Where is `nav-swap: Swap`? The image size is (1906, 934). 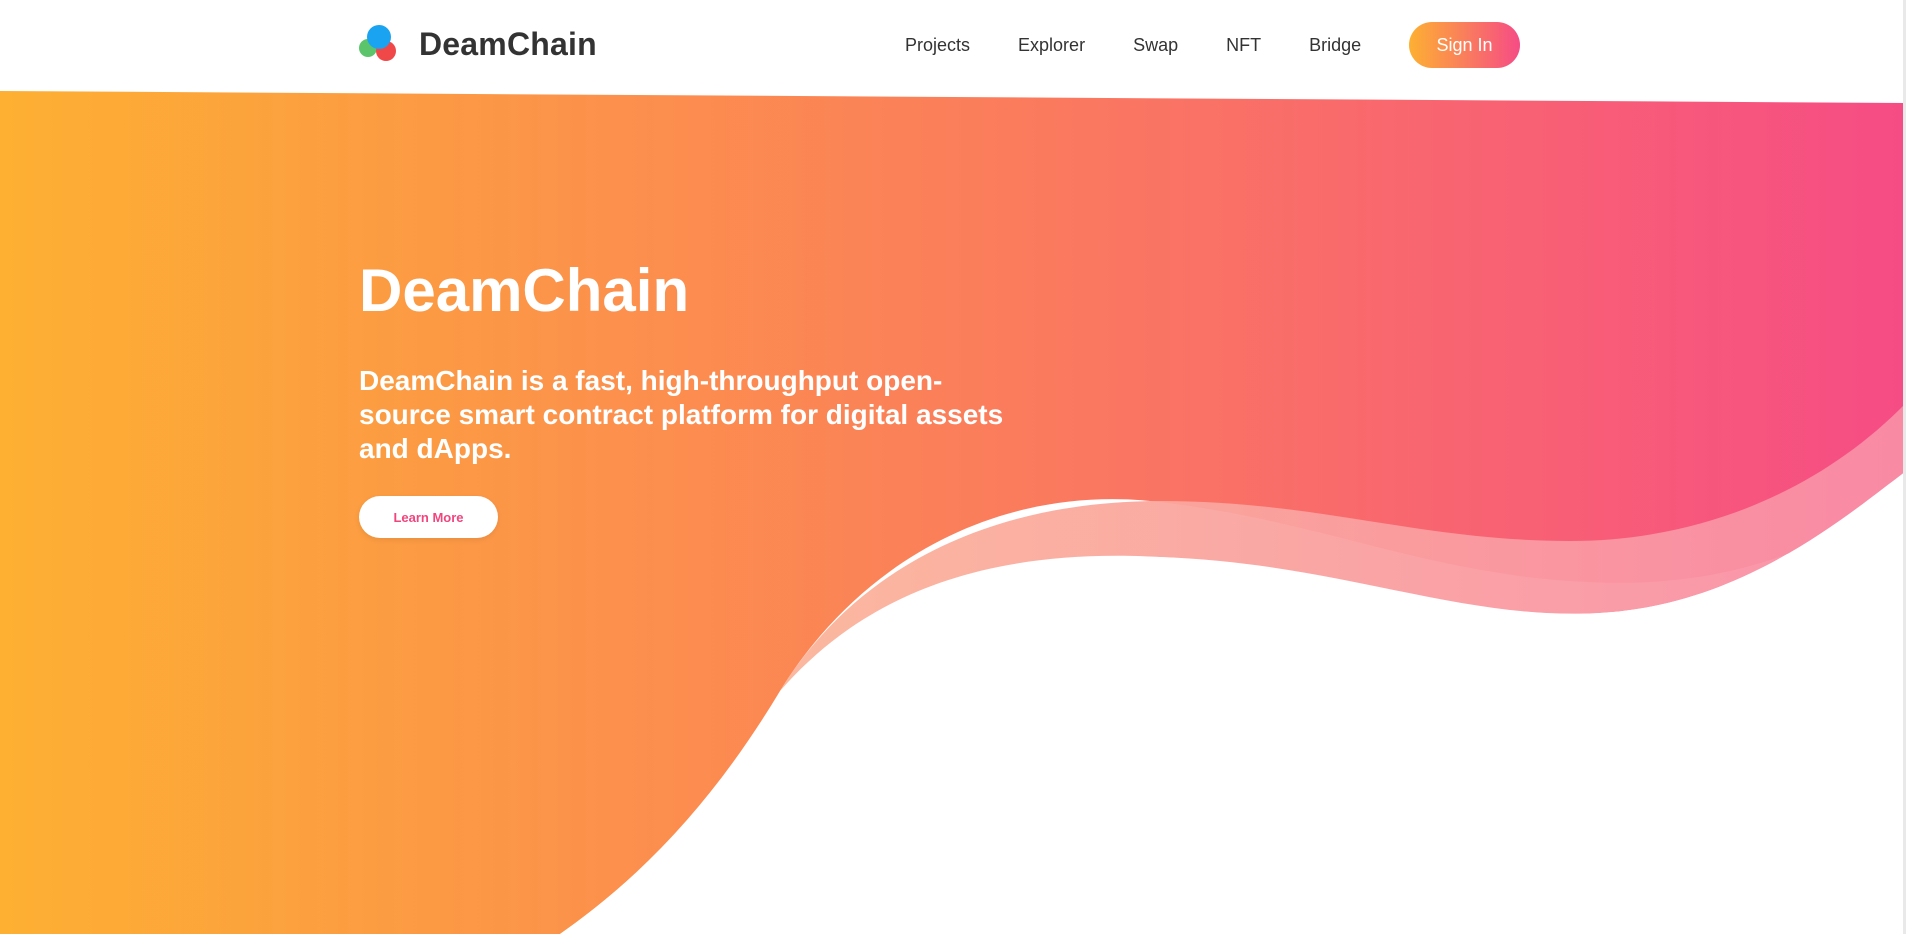 nav-swap: Swap is located at coordinates (1155, 45).